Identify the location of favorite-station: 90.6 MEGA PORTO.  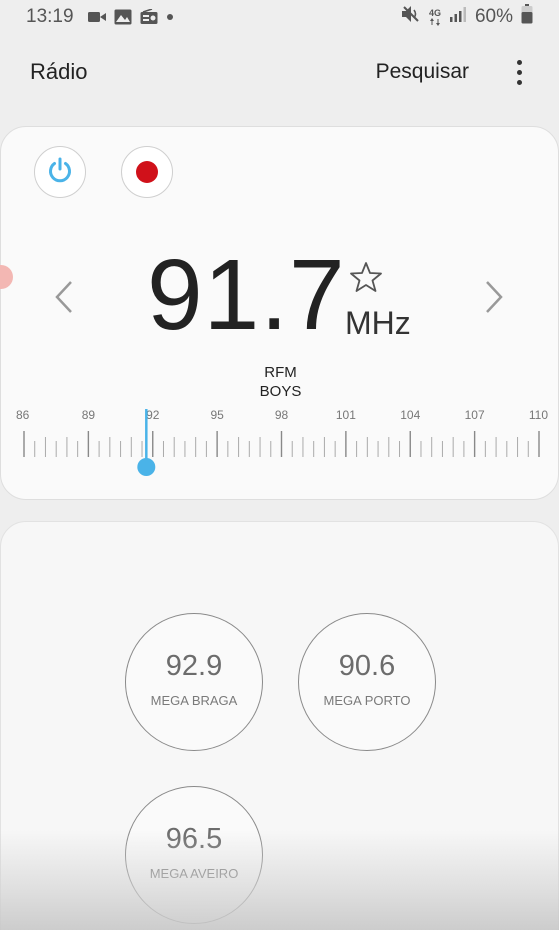
(367, 682).